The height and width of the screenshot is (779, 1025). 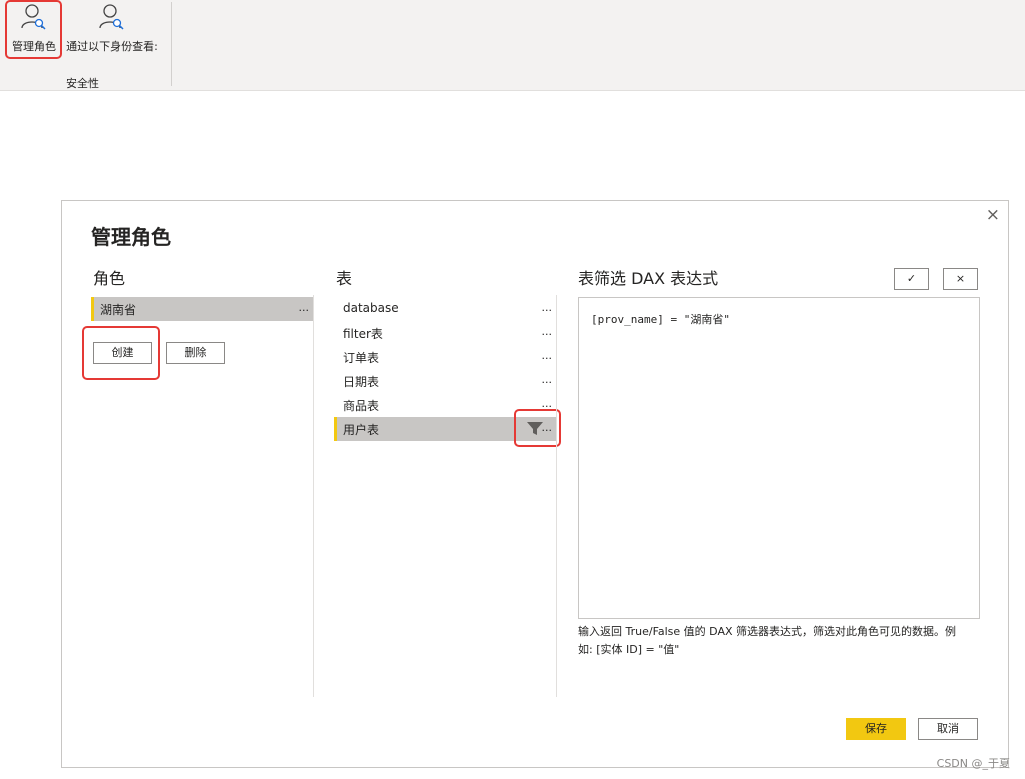 What do you see at coordinates (33, 29) in the screenshot?
I see `manage-roles-highlight` at bounding box center [33, 29].